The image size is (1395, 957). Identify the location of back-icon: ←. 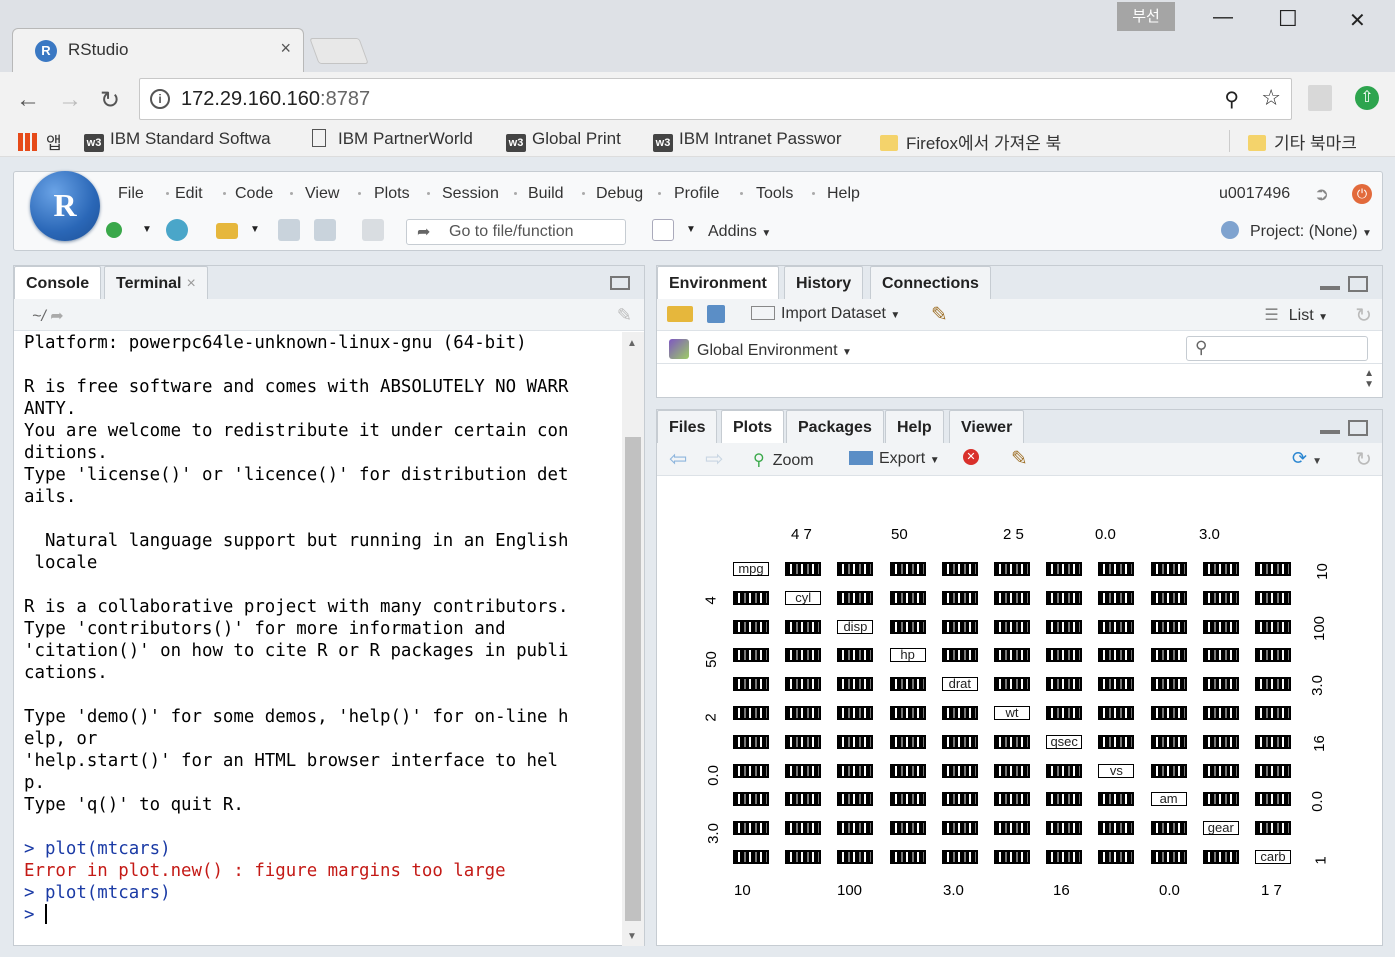
(28, 100).